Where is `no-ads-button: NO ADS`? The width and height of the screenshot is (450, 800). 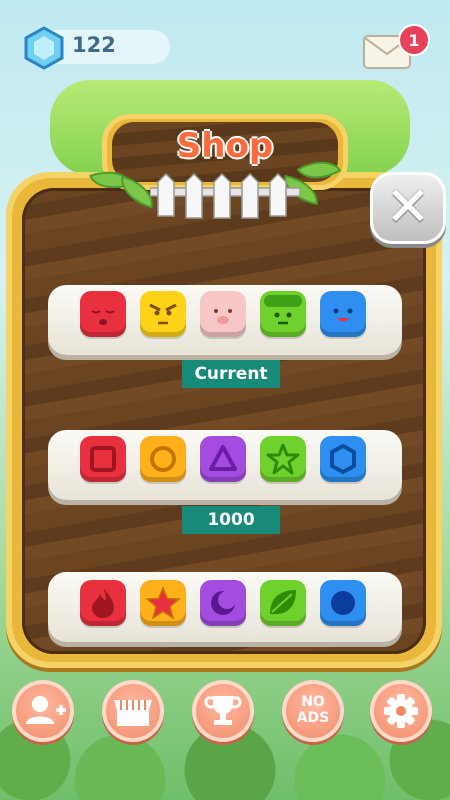 no-ads-button: NO ADS is located at coordinates (313, 711).